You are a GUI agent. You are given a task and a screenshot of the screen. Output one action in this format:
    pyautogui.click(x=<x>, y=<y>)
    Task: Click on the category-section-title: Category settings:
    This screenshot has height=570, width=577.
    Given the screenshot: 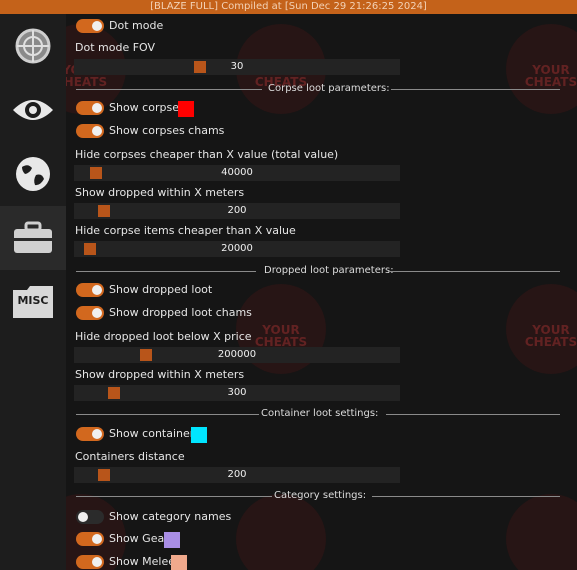 What is the action you would take?
    pyautogui.click(x=320, y=495)
    